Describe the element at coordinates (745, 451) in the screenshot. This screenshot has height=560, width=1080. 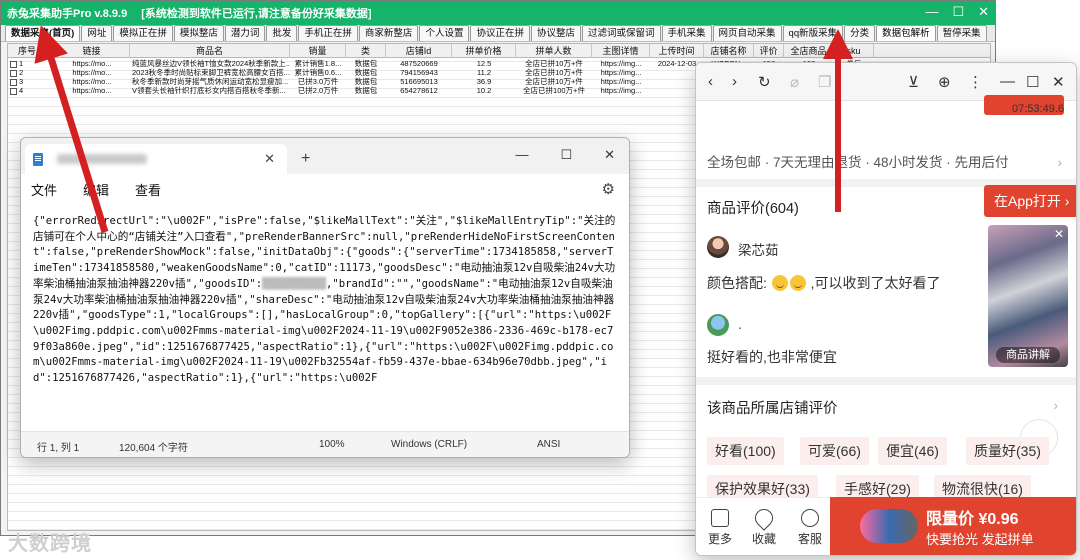
I see `review-tag: 好看(100)` at that location.